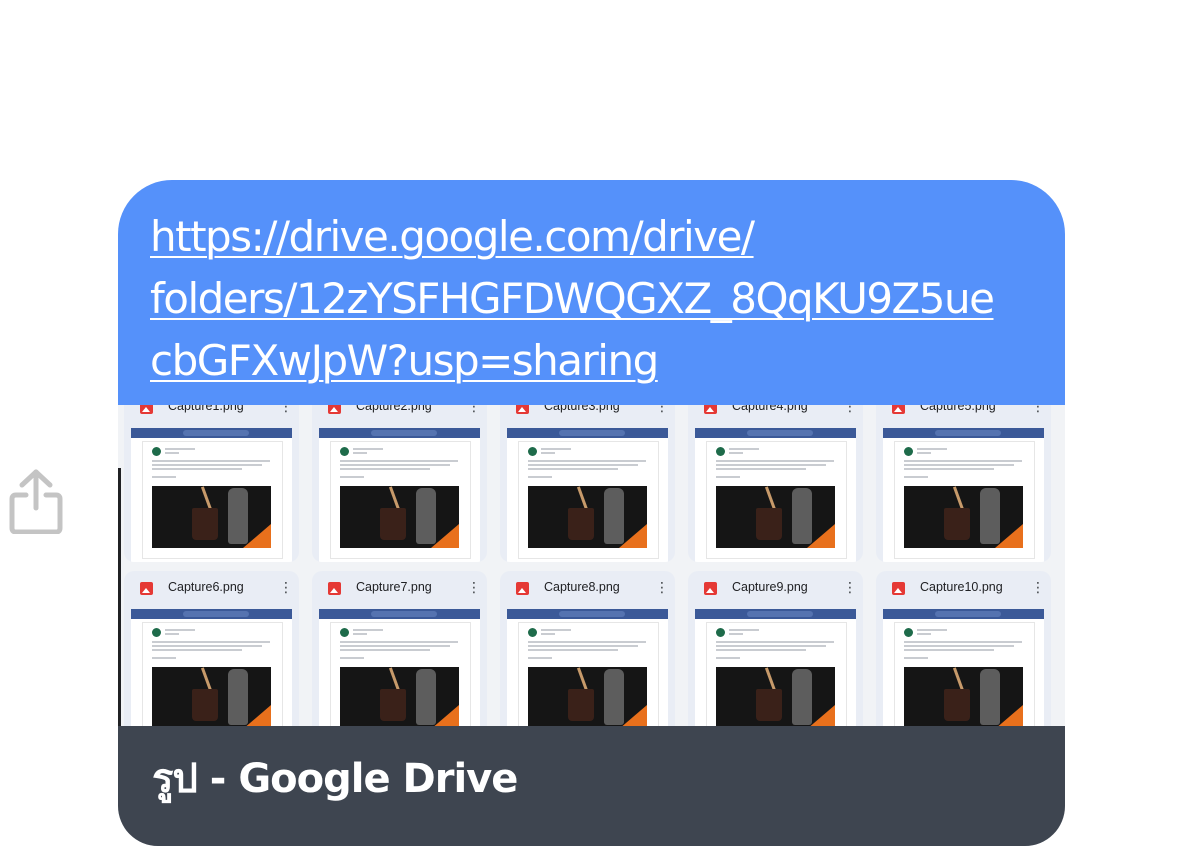 Image resolution: width=1197 pixels, height=846 pixels. What do you see at coordinates (591, 786) in the screenshot?
I see `link-preview-footer: รูป - Google Drive` at bounding box center [591, 786].